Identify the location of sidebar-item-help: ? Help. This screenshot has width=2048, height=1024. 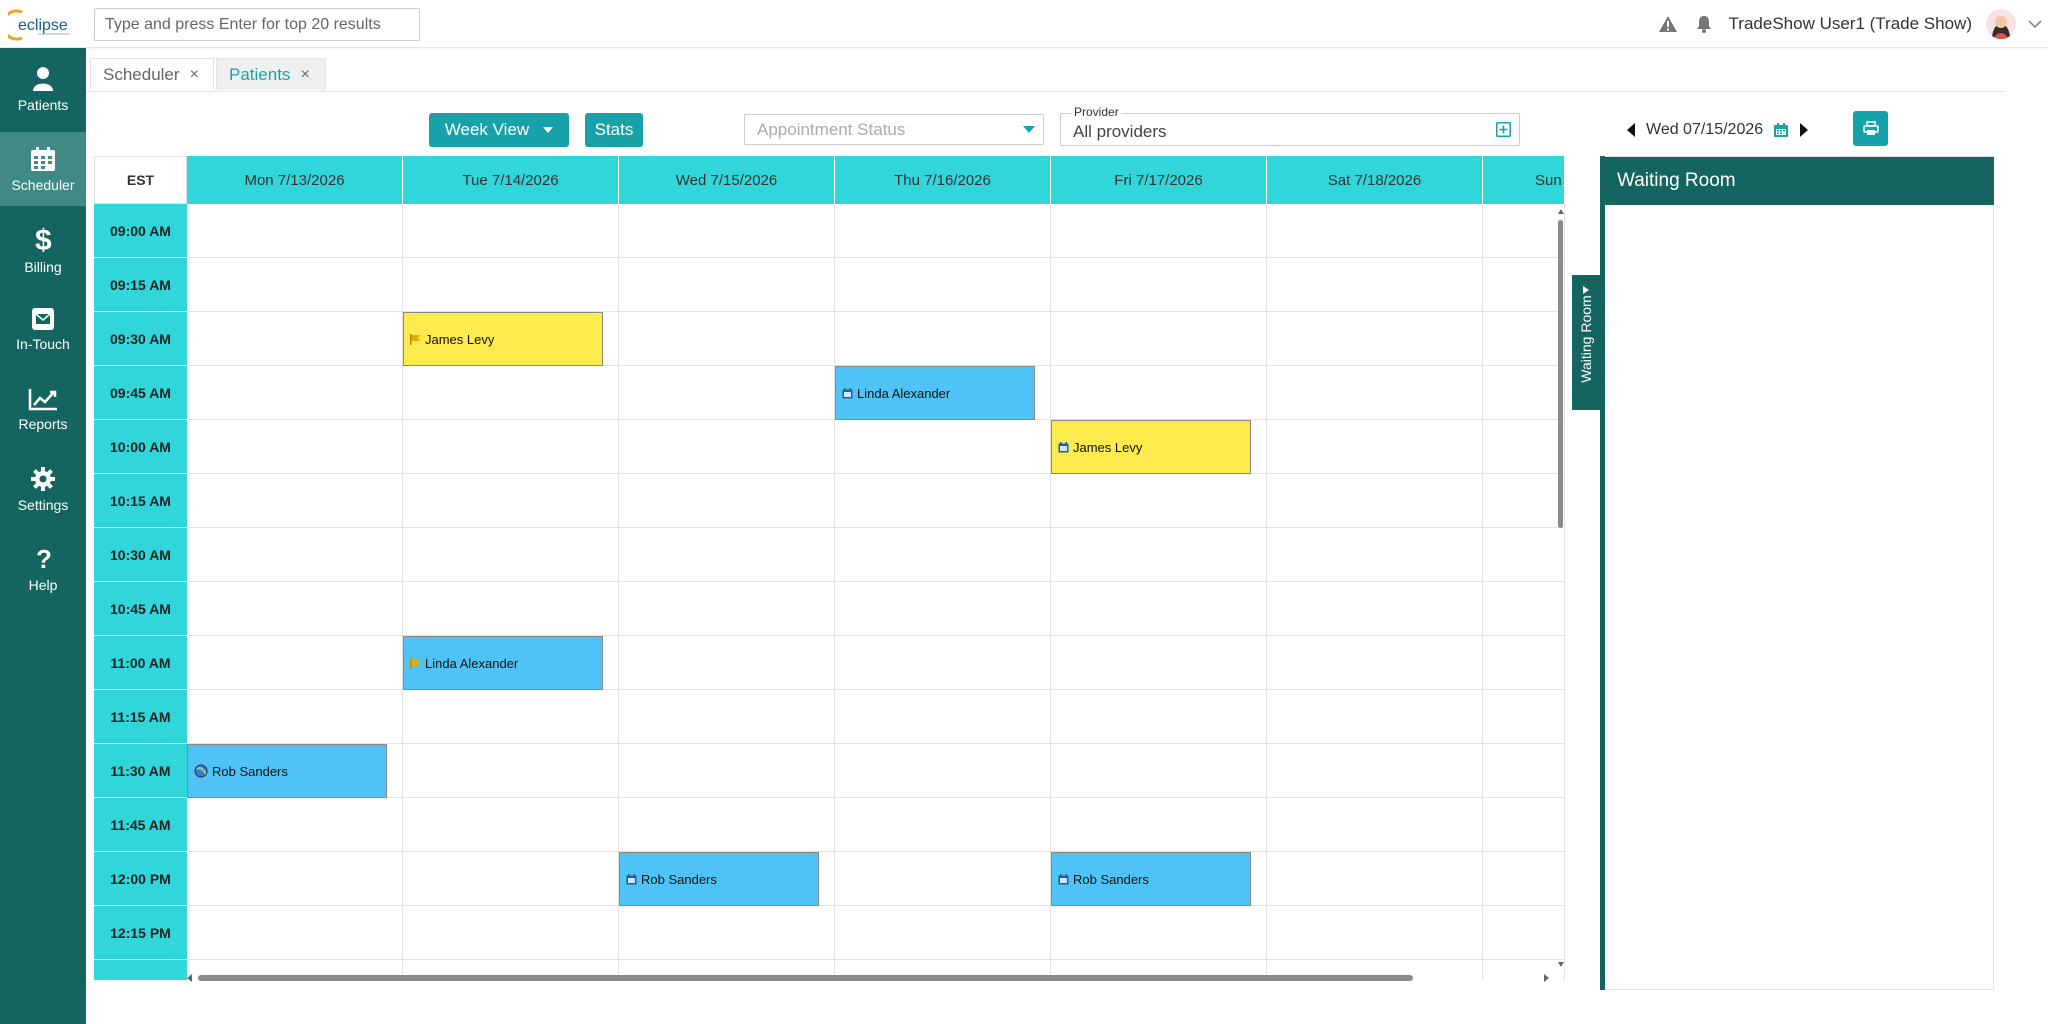
(43, 569).